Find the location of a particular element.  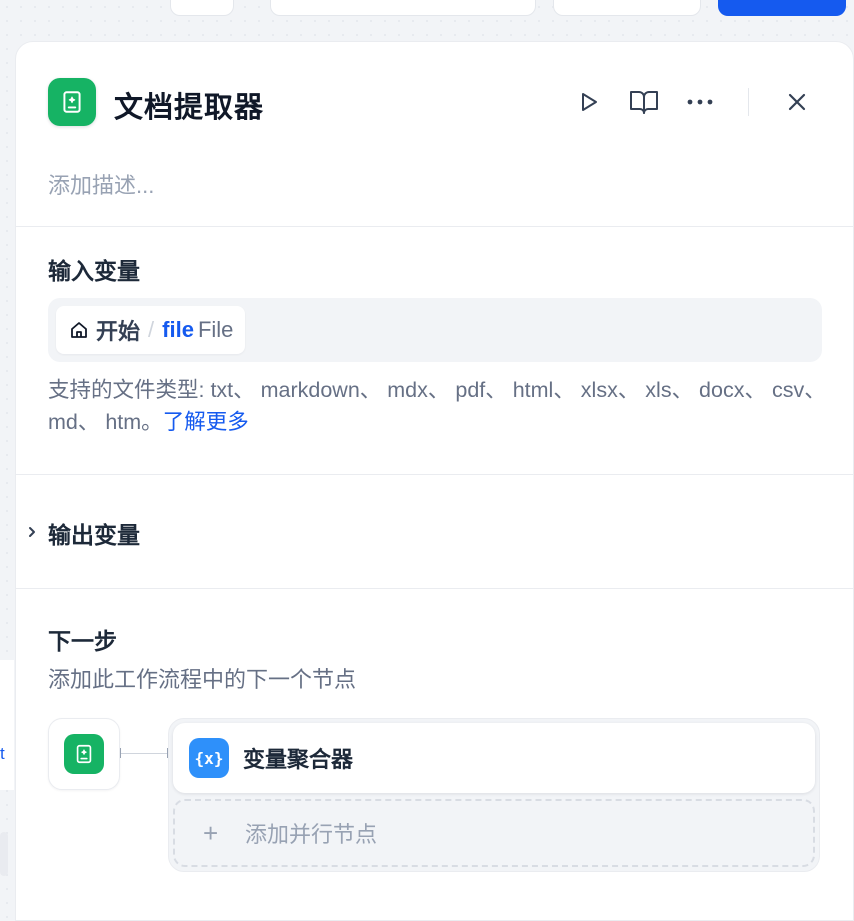

output-toggle is located at coordinates (32, 532).